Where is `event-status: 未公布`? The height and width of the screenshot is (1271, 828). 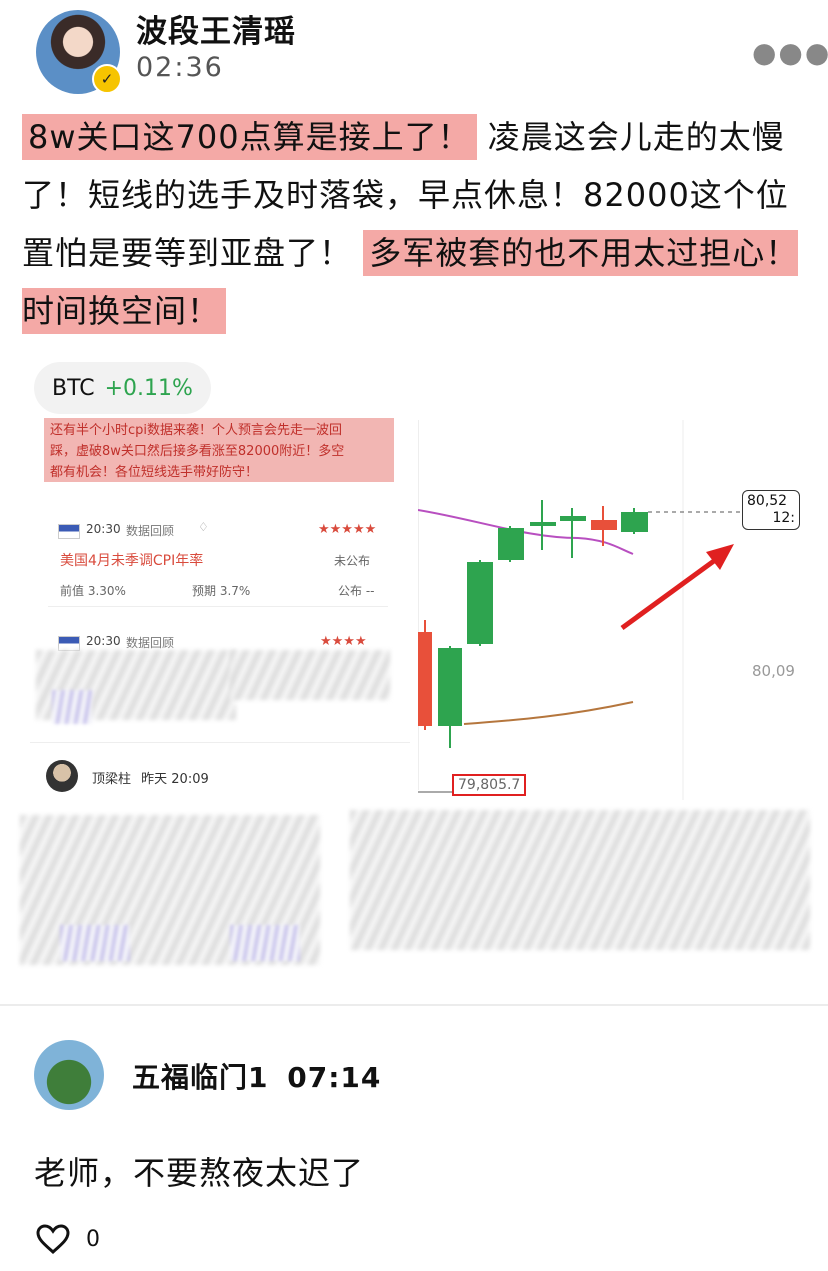
event-status: 未公布 is located at coordinates (352, 561).